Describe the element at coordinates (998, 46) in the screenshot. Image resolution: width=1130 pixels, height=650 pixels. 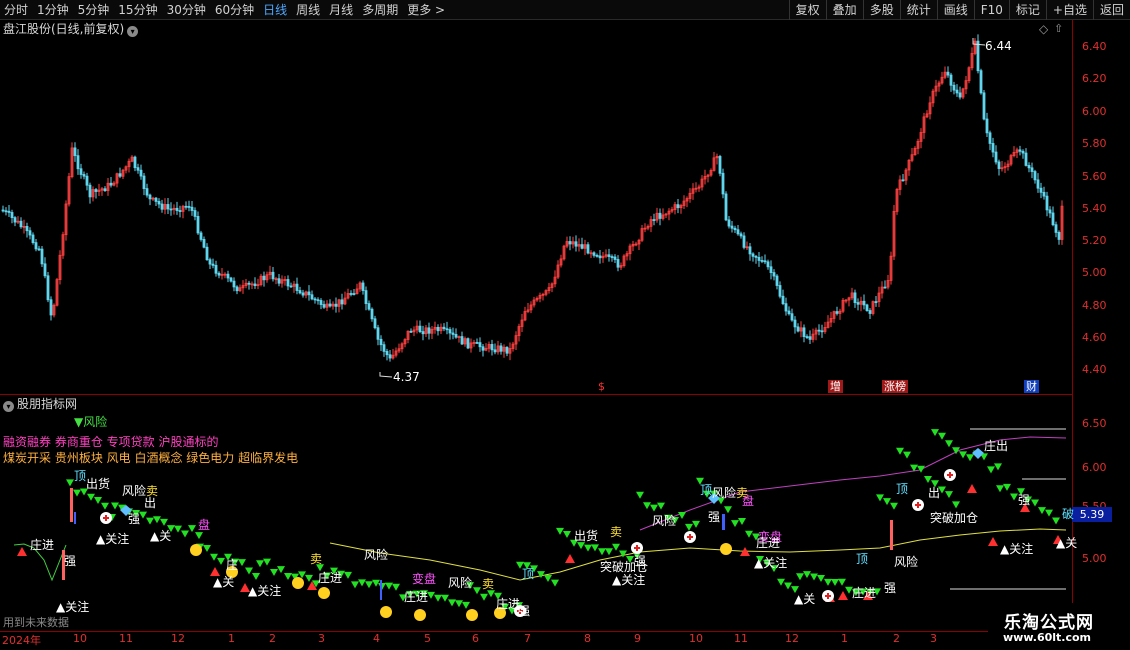
I see `high-price-label: 6.44` at that location.